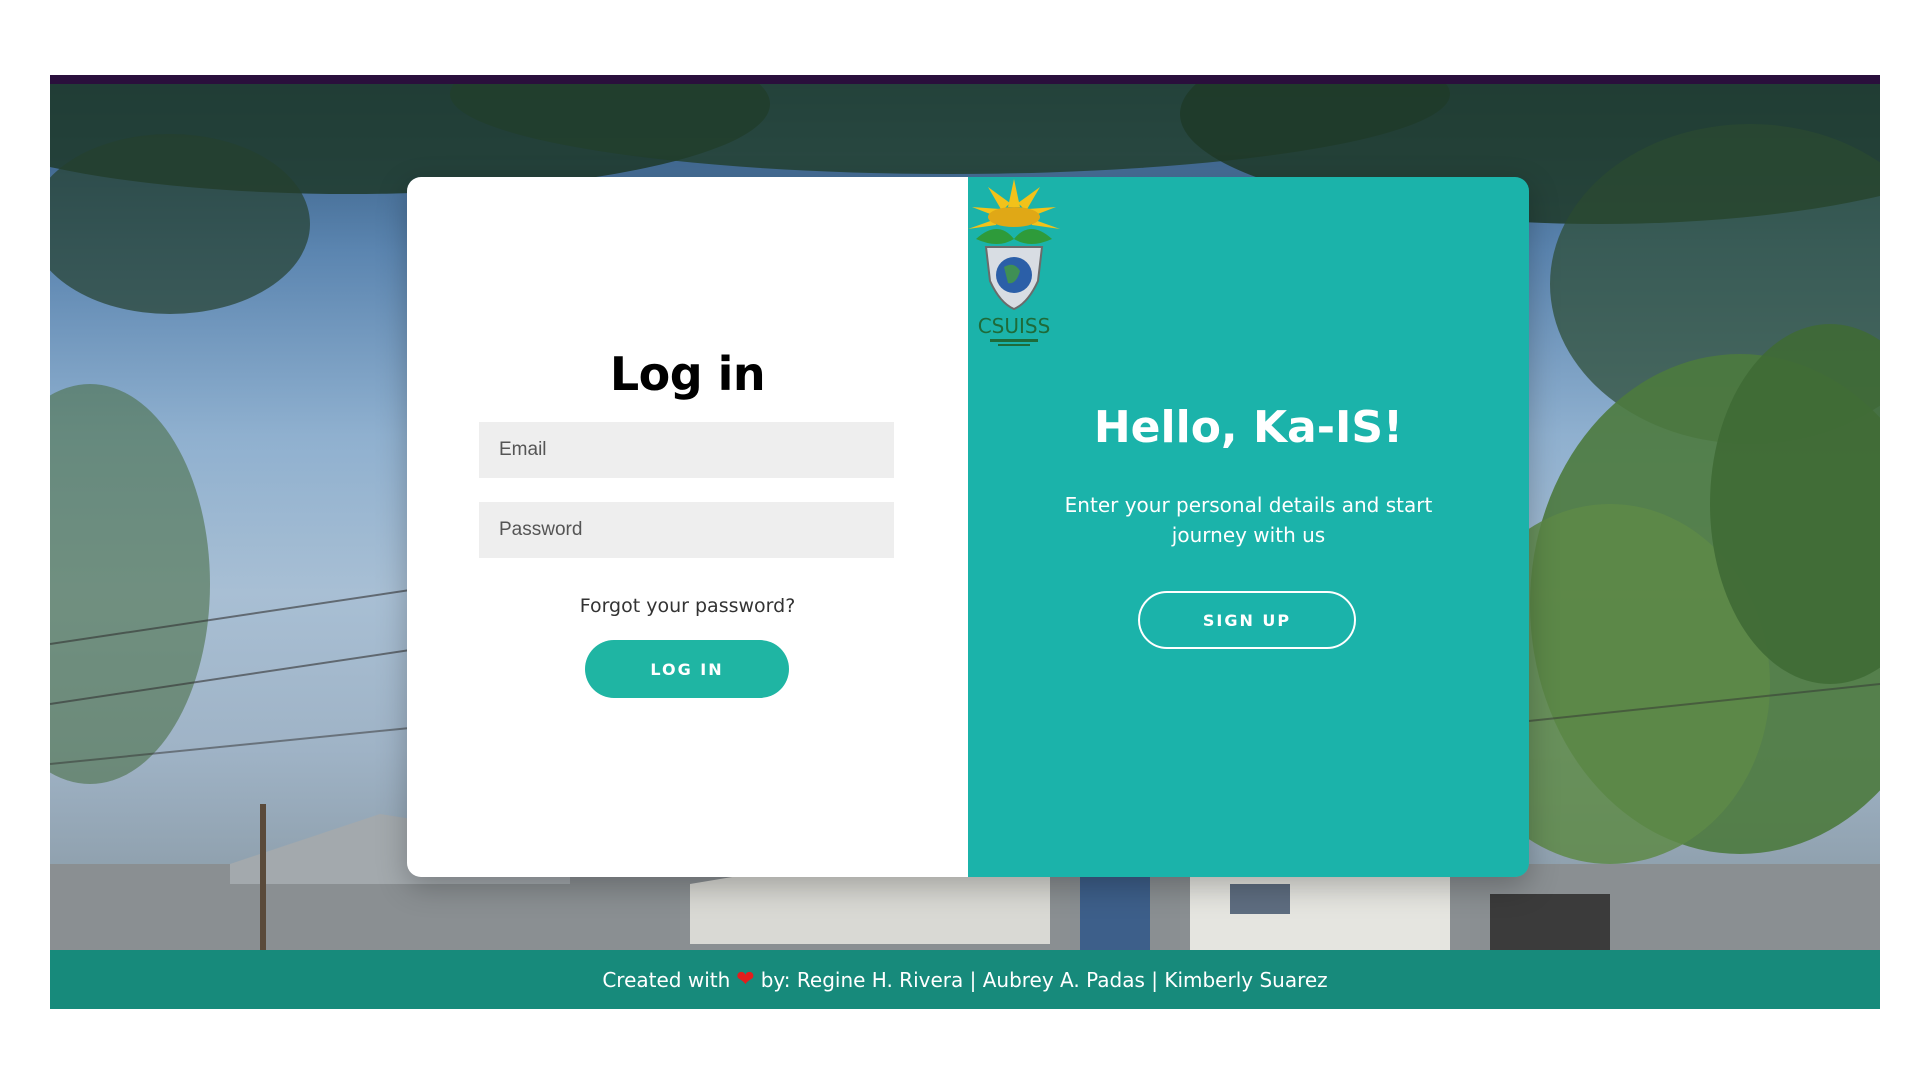  I want to click on csuiss-logo: CSUISS, so click(1014, 262).